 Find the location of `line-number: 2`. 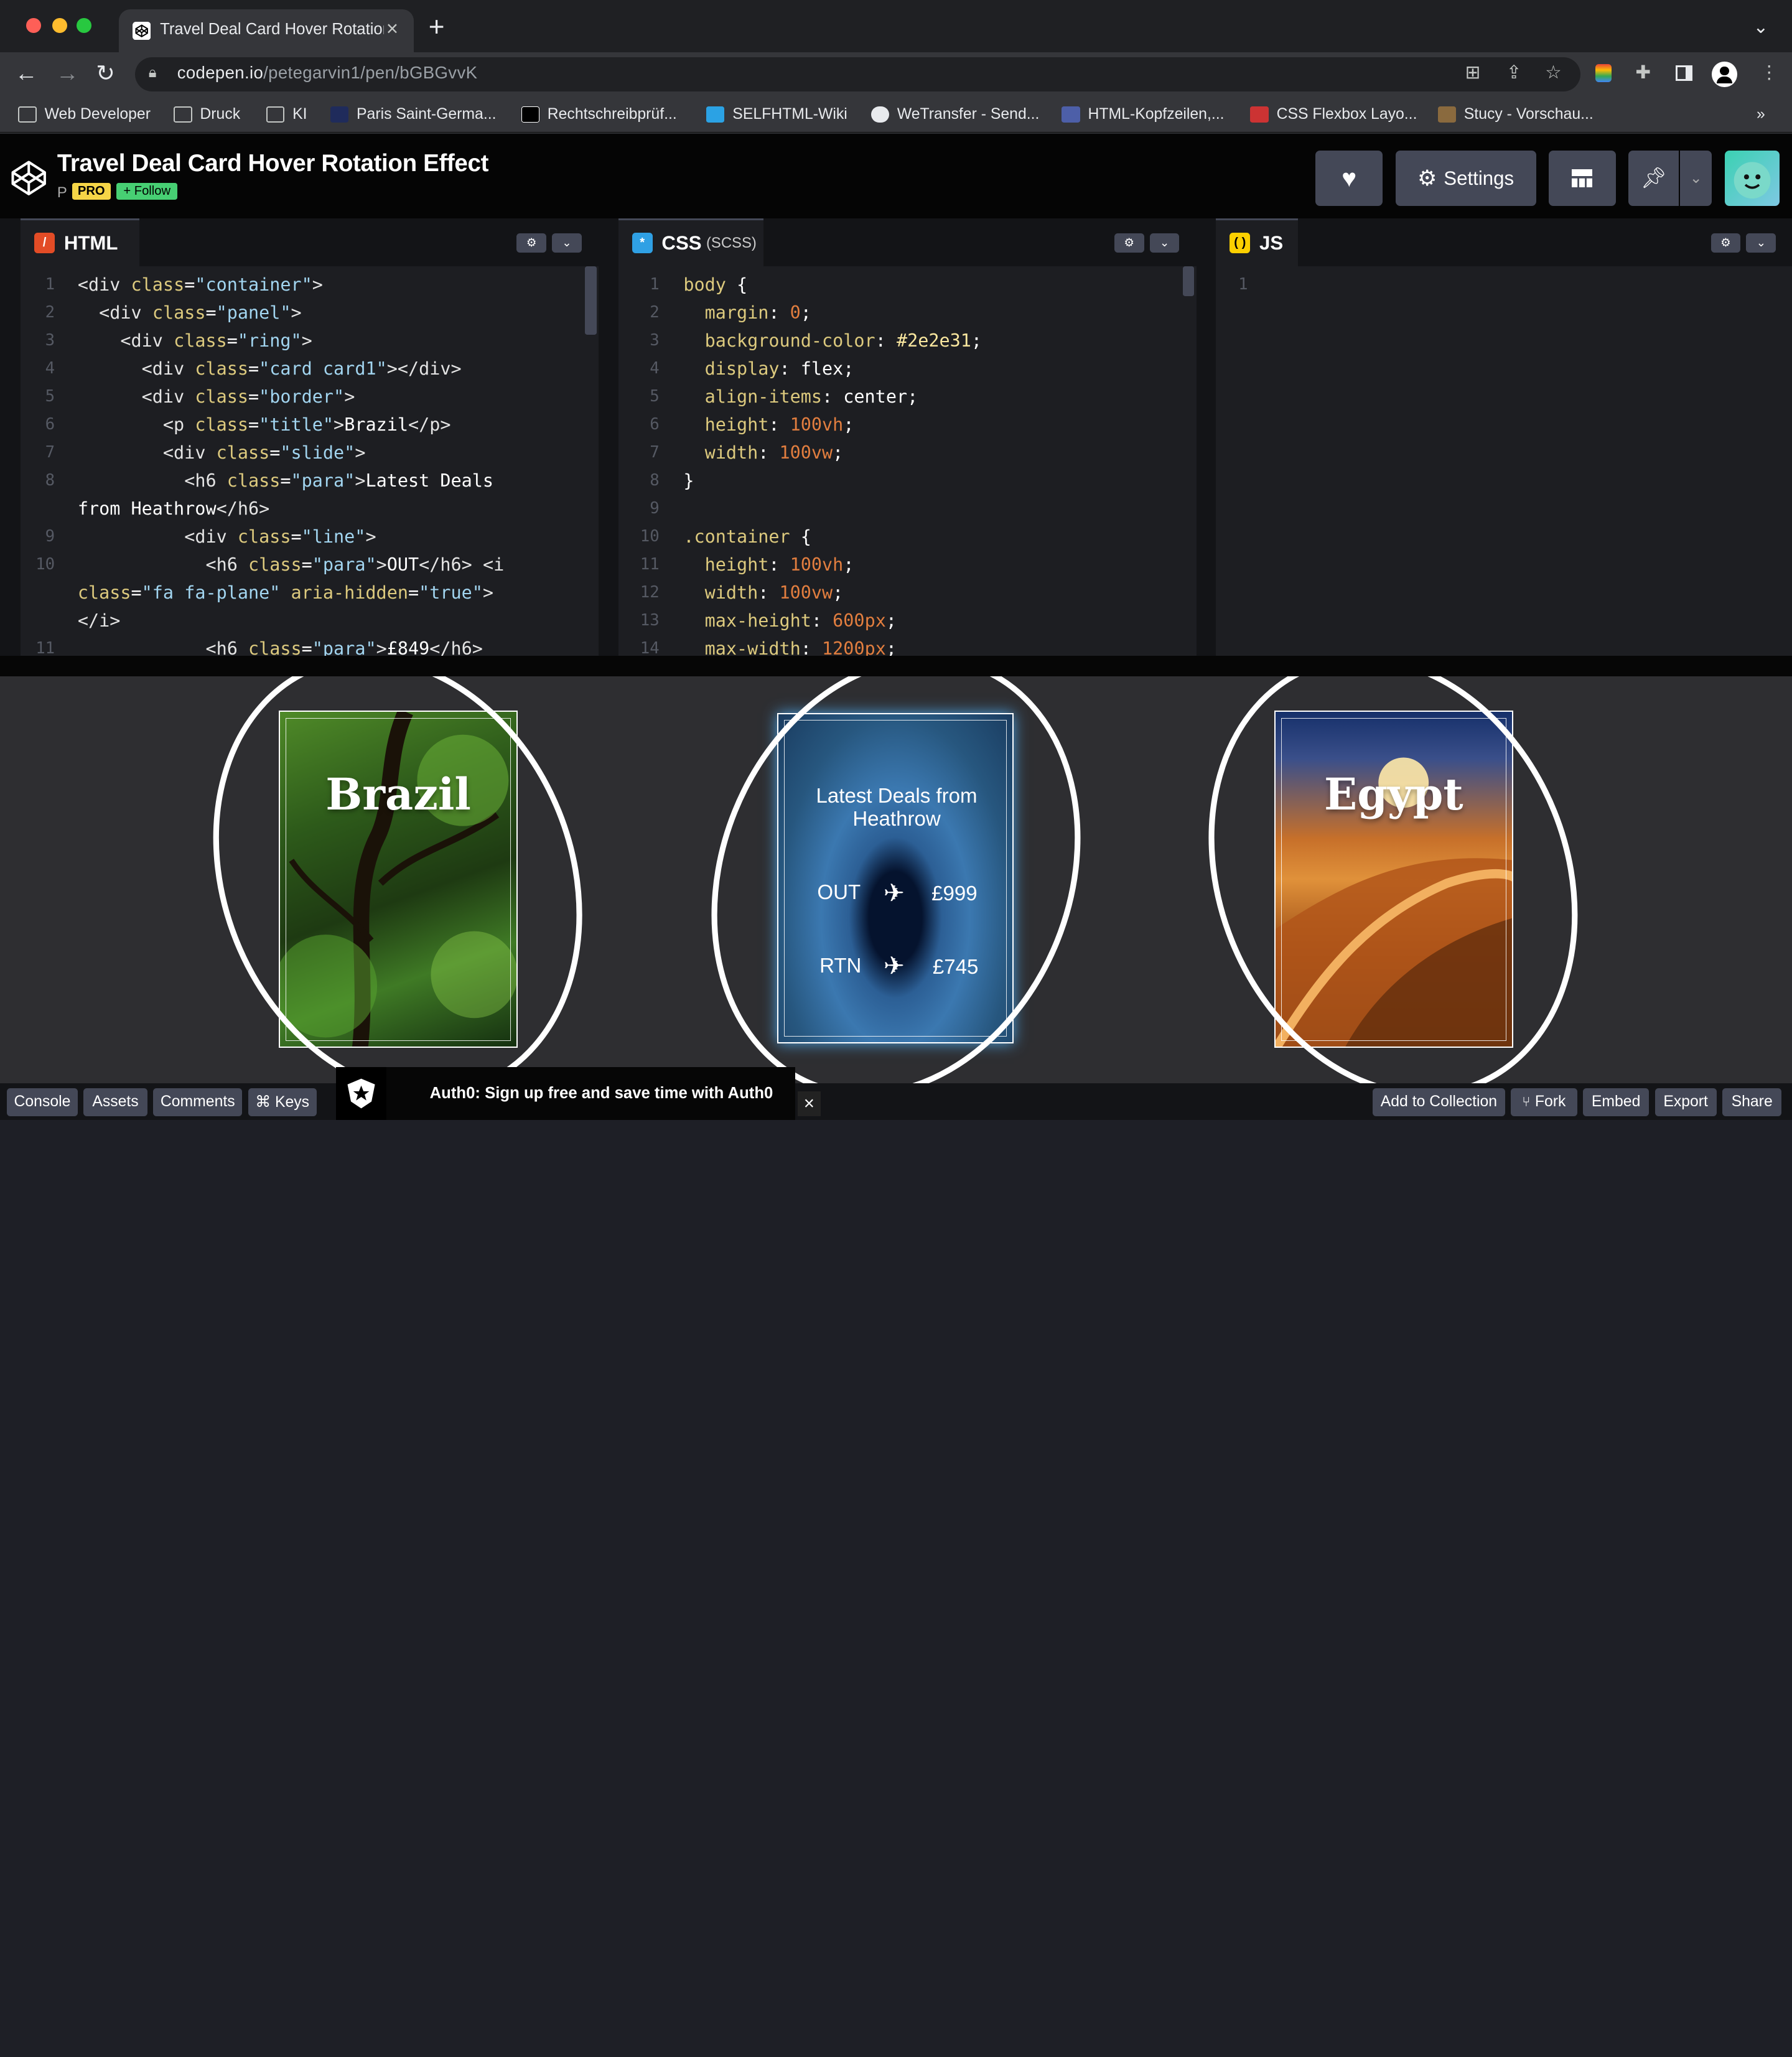

line-number: 2 is located at coordinates (655, 312).